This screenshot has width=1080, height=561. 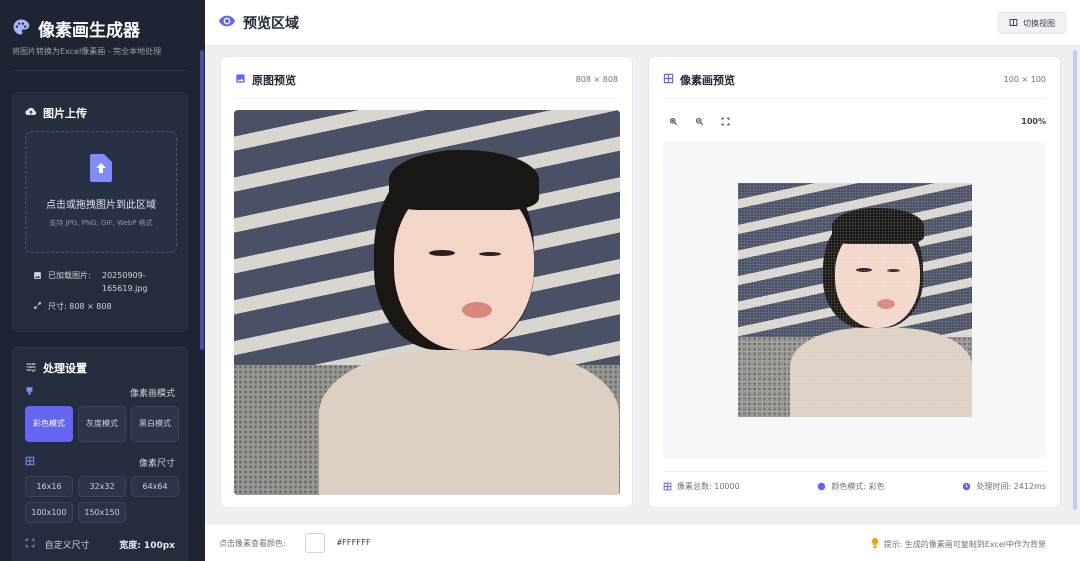 I want to click on pixel-stats: 像素总数: 10000 颜色模式: 彩色 处理时间: 2412ms, so click(x=854, y=482).